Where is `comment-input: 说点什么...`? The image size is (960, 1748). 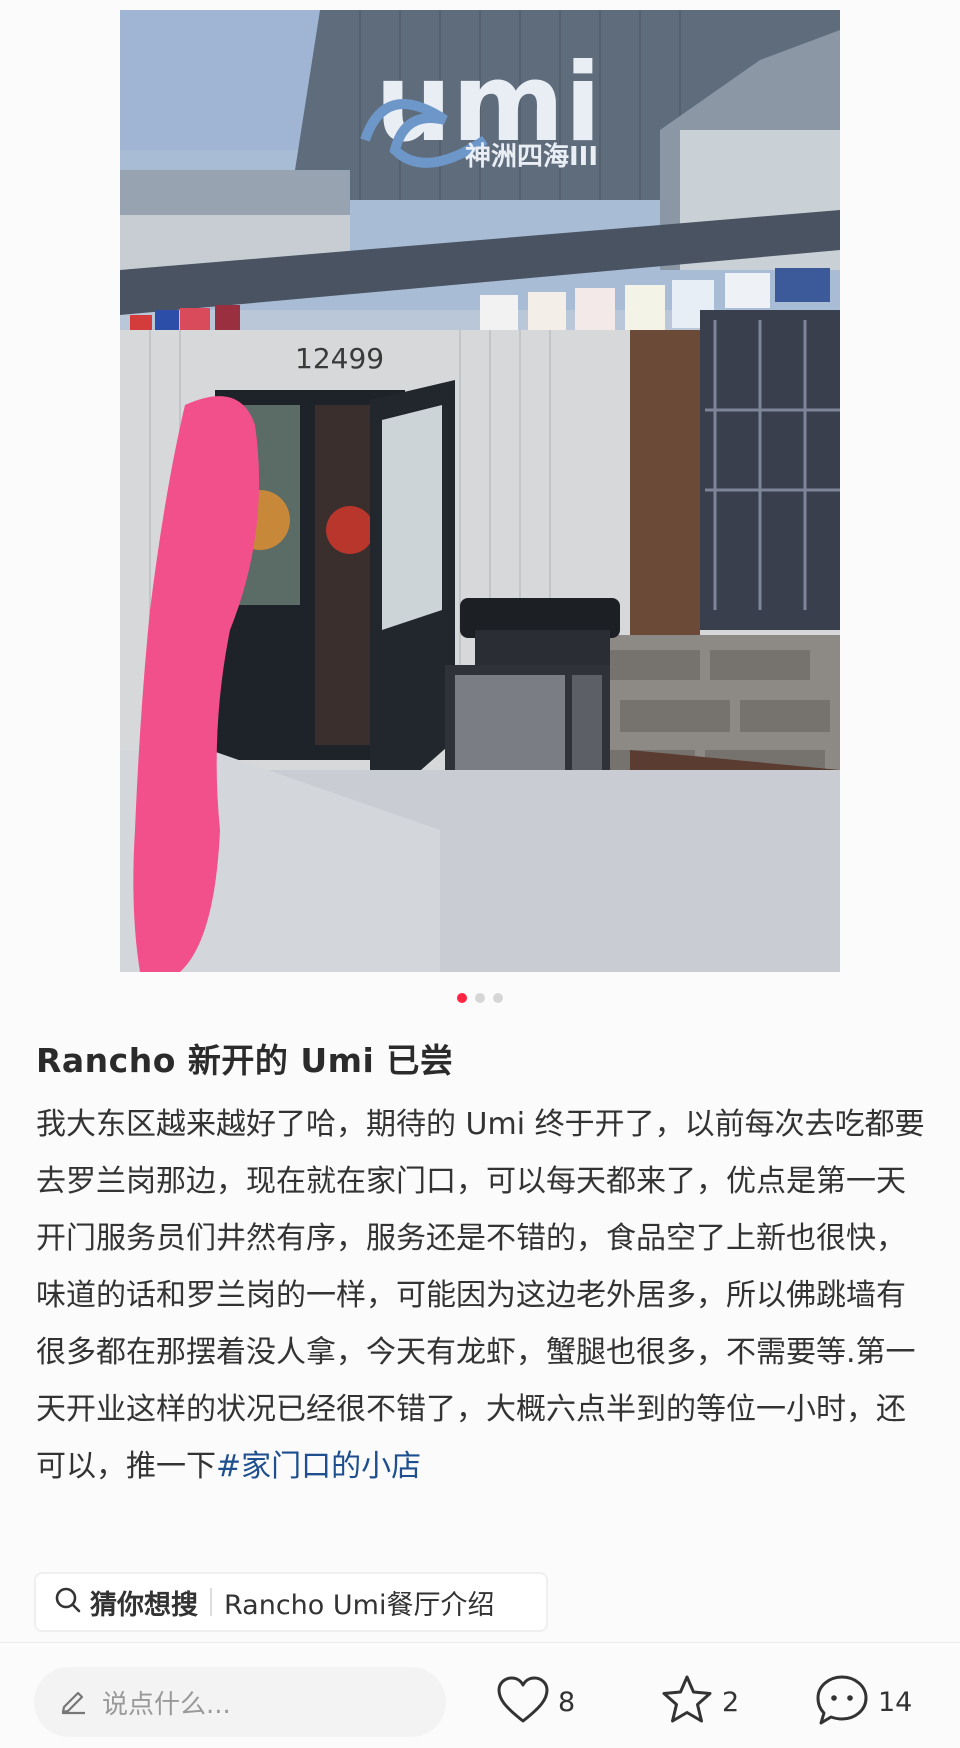
comment-input: 说点什么... is located at coordinates (240, 1702).